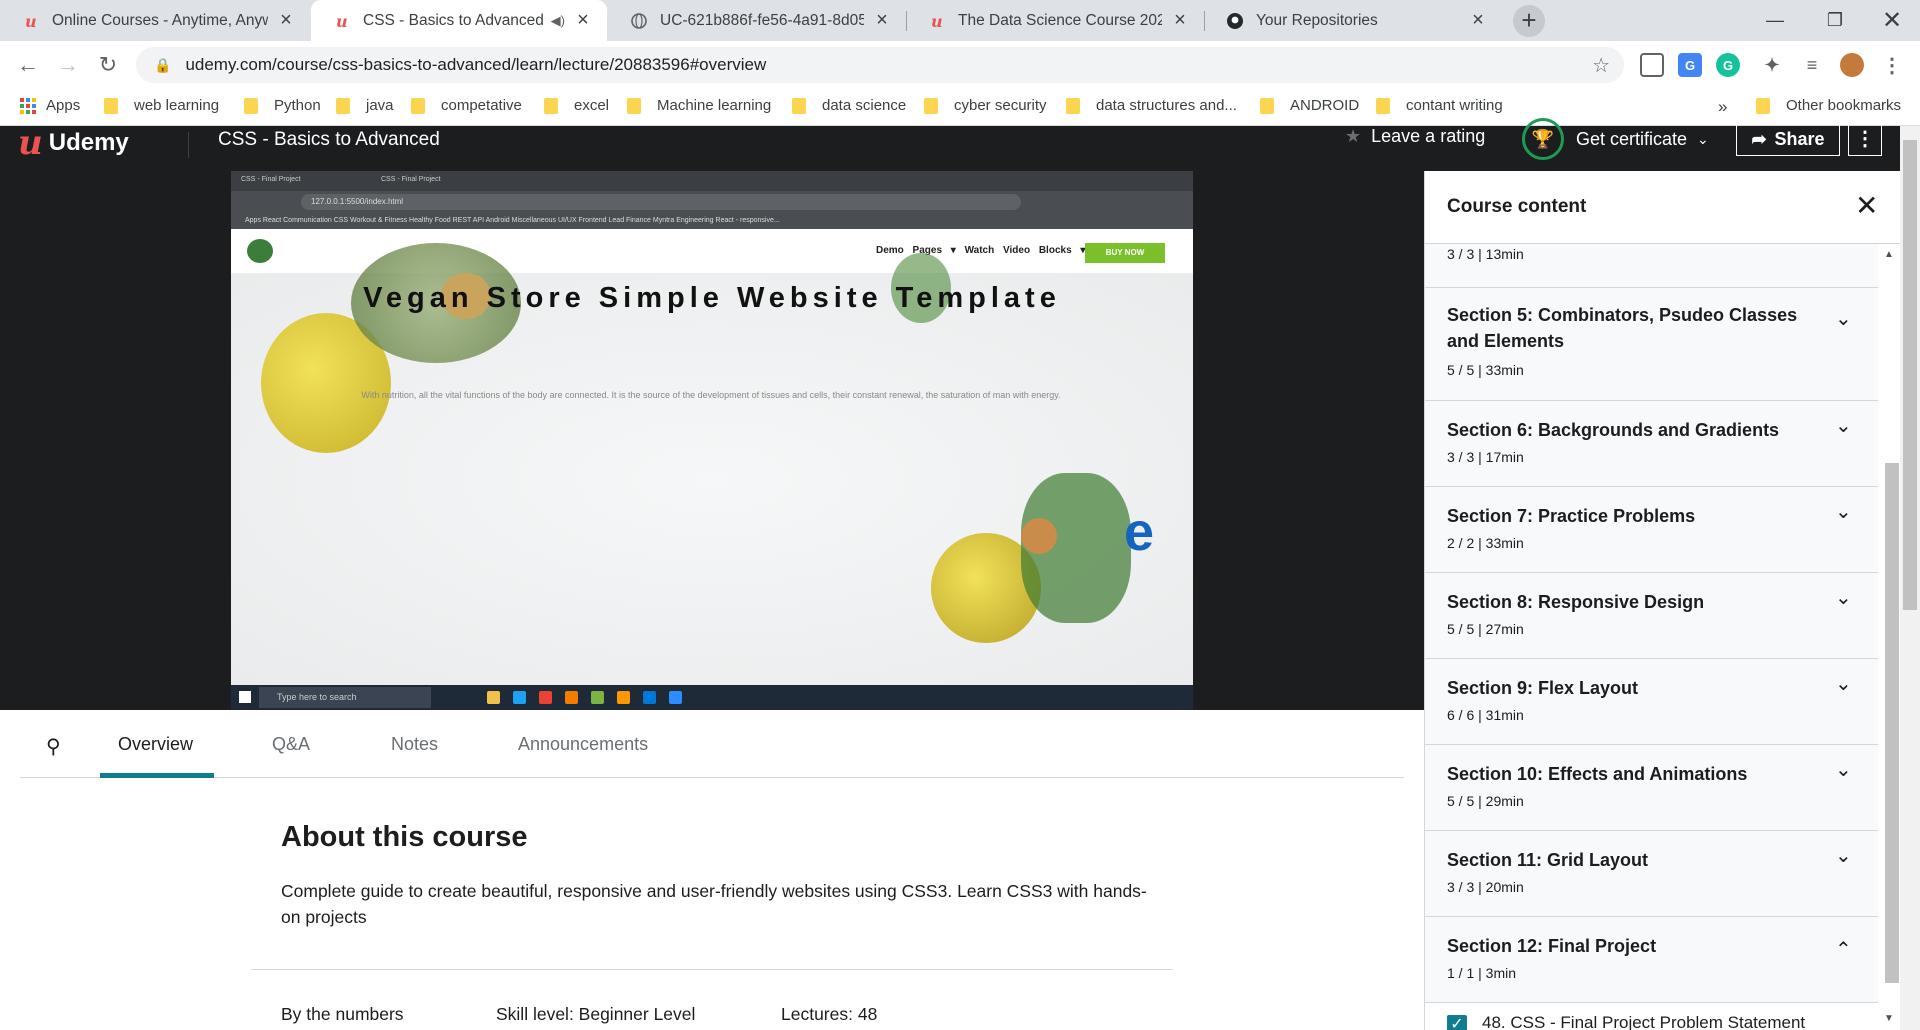 This screenshot has width=1920, height=1030. What do you see at coordinates (157, 775) in the screenshot?
I see `active-tab-indicator` at bounding box center [157, 775].